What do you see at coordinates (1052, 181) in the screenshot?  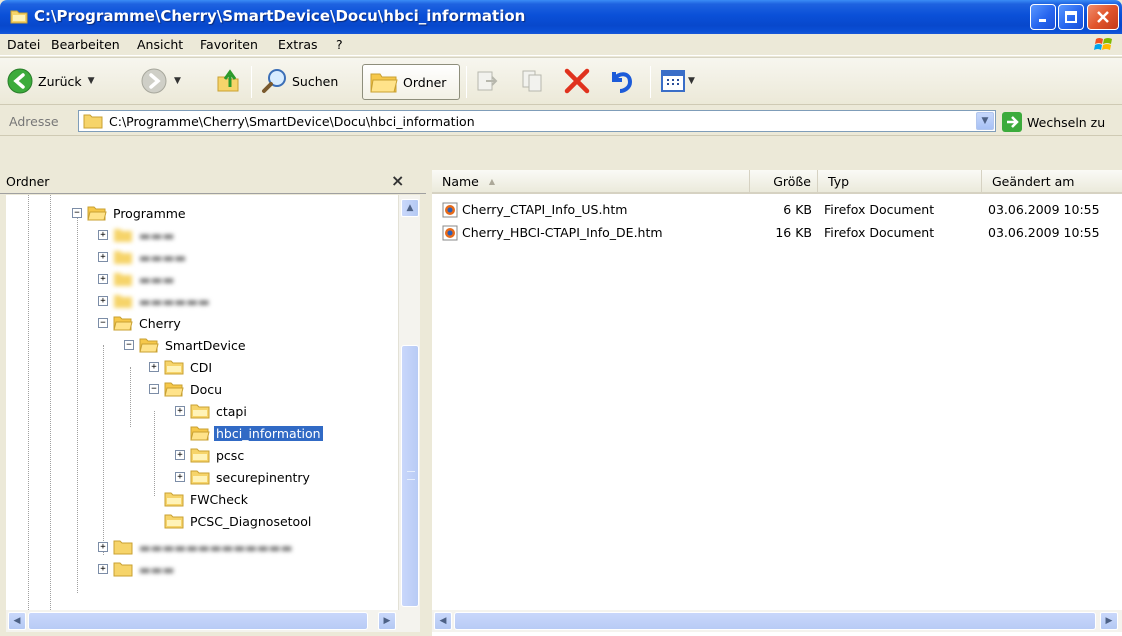 I see `column-modified: Geändert am` at bounding box center [1052, 181].